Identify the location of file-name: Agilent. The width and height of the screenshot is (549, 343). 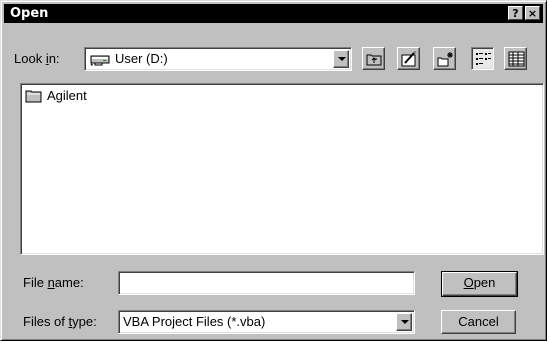
(67, 95).